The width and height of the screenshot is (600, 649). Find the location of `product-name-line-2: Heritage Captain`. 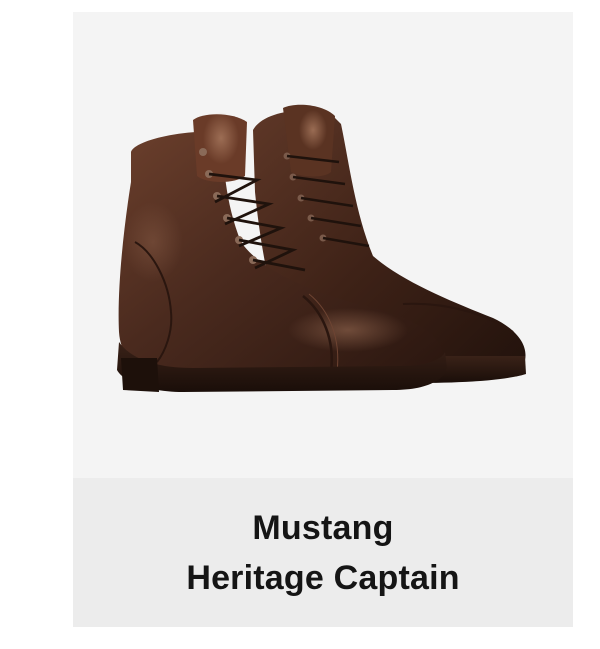

product-name-line-2: Heritage Captain is located at coordinates (323, 577).